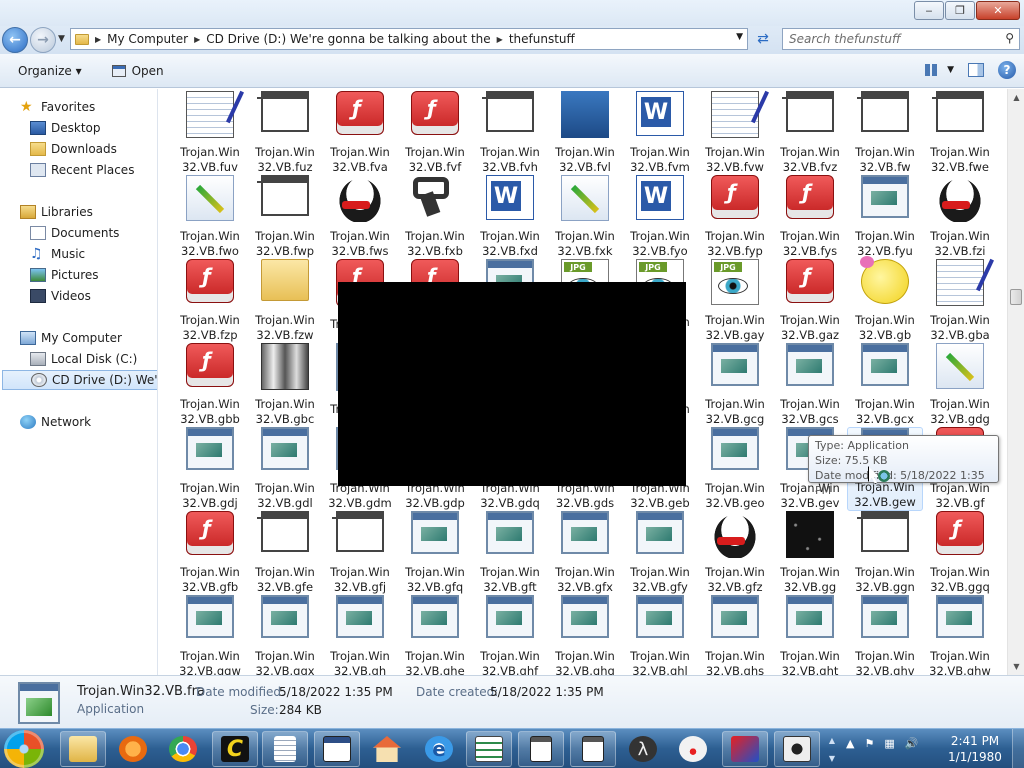  What do you see at coordinates (885, 299) in the screenshot?
I see `file-item: Trojan.Win 32.VB.gb` at bounding box center [885, 299].